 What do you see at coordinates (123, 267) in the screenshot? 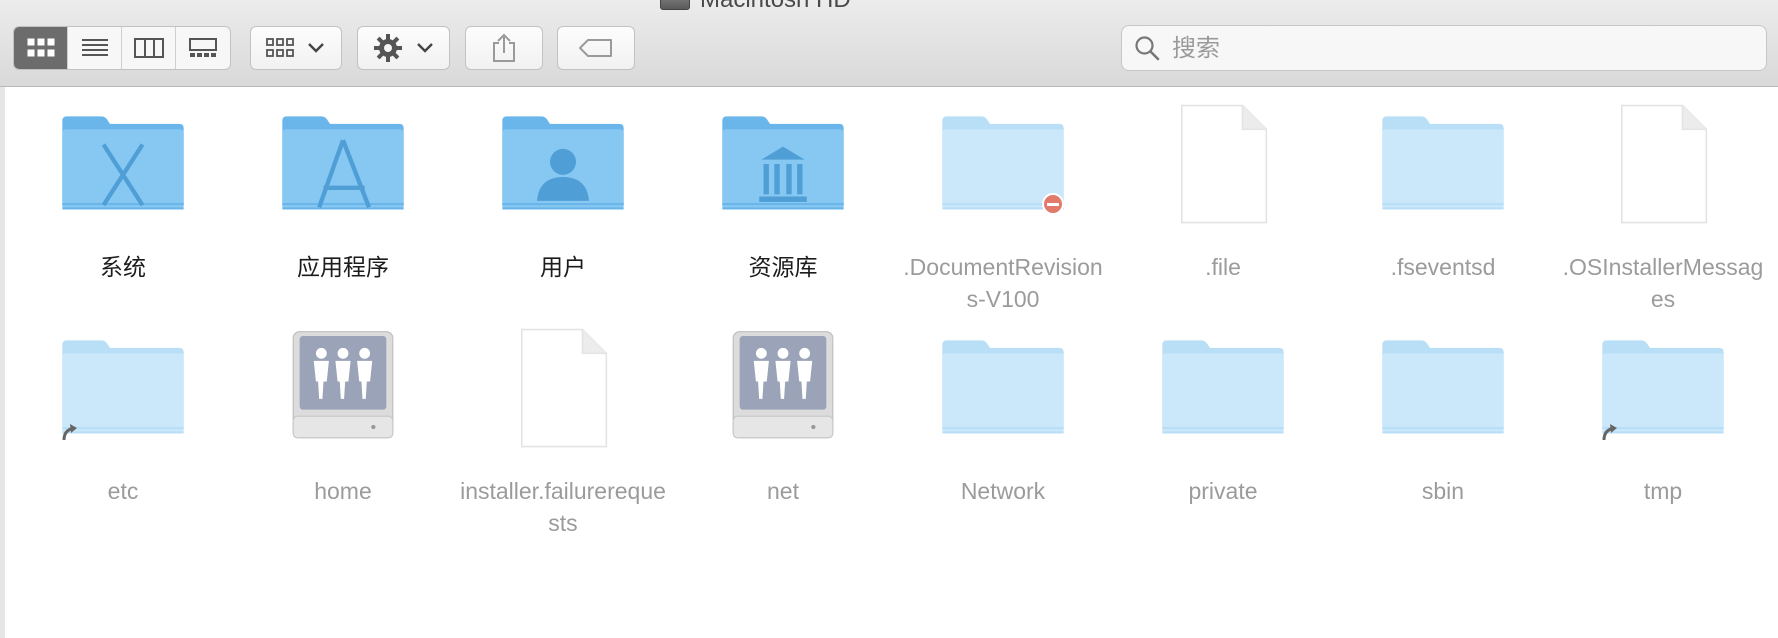
I see `file-item-label: 系统` at bounding box center [123, 267].